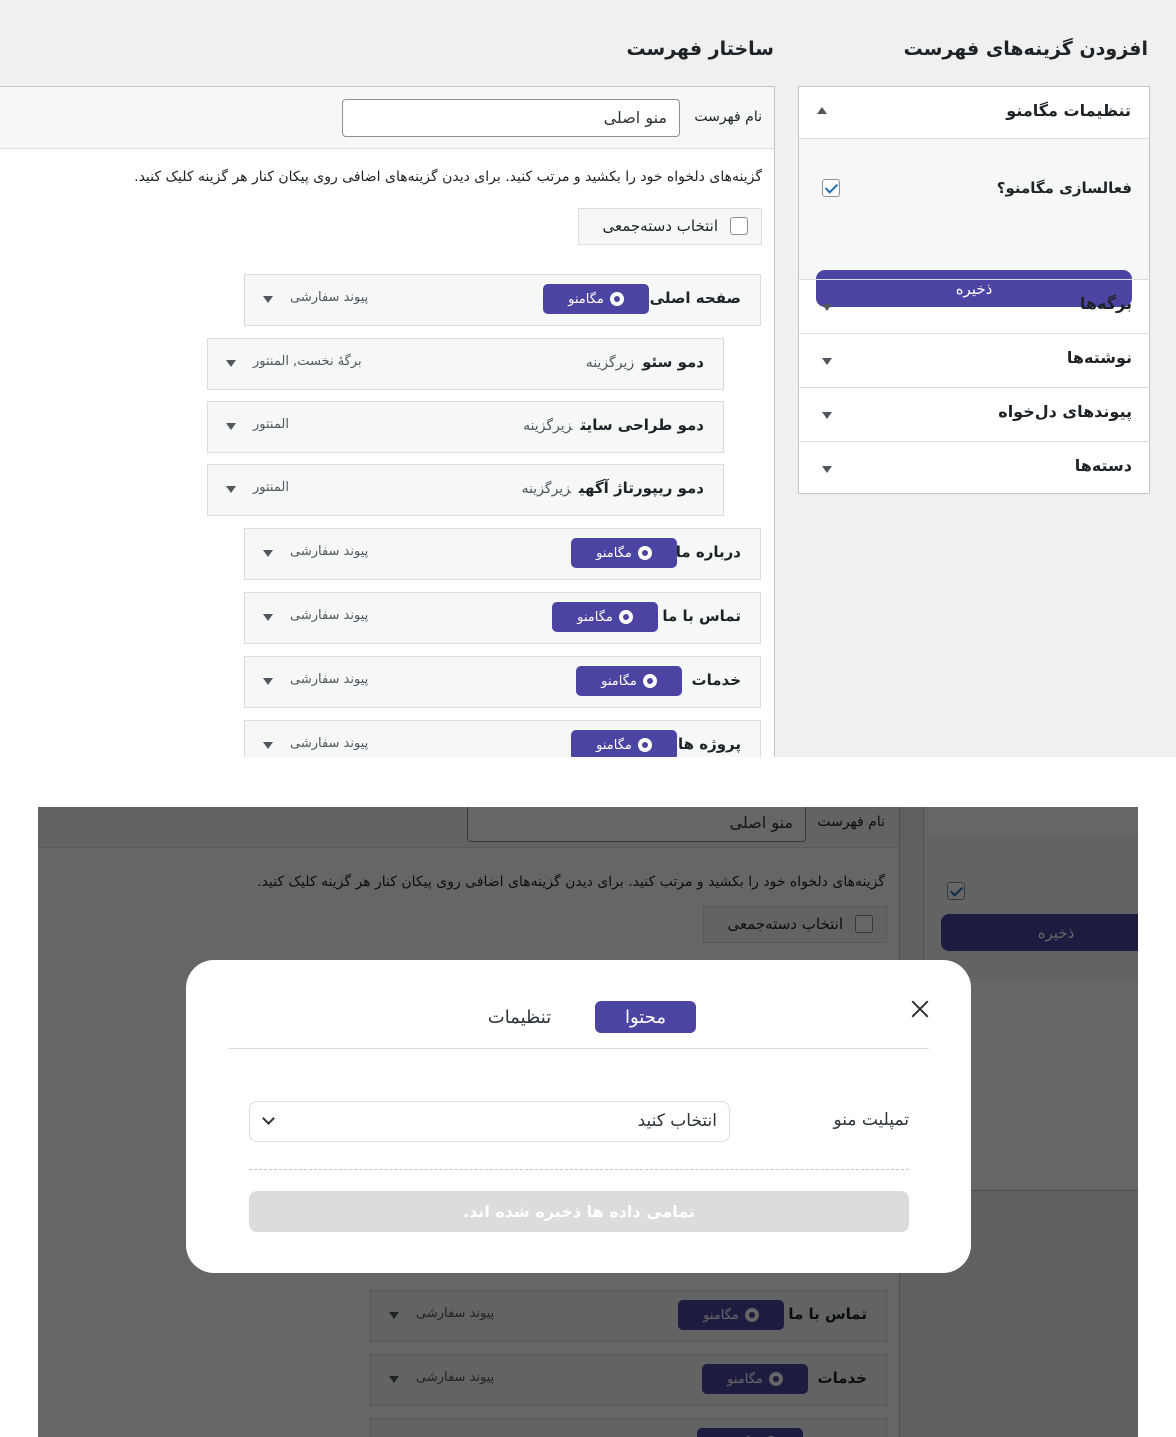  Describe the element at coordinates (708, 552) in the screenshot. I see `menu-item-title: درباره ما` at that location.